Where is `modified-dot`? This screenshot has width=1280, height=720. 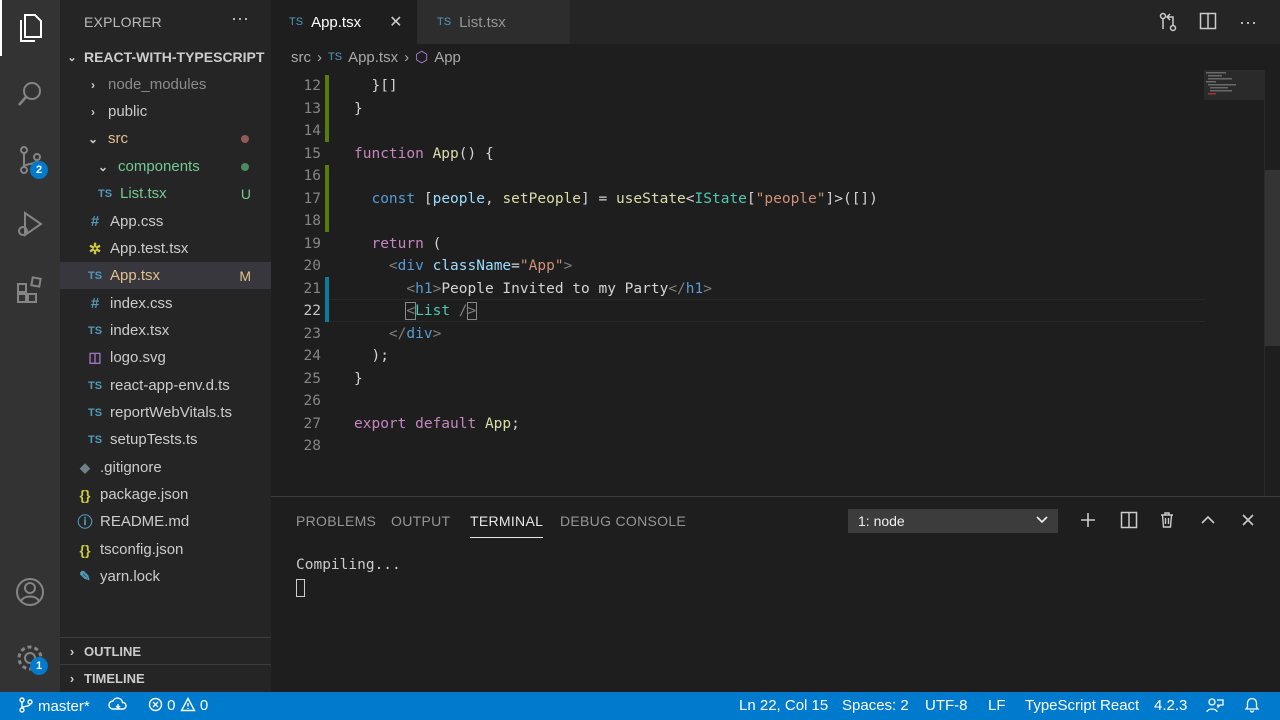
modified-dot is located at coordinates (245, 138).